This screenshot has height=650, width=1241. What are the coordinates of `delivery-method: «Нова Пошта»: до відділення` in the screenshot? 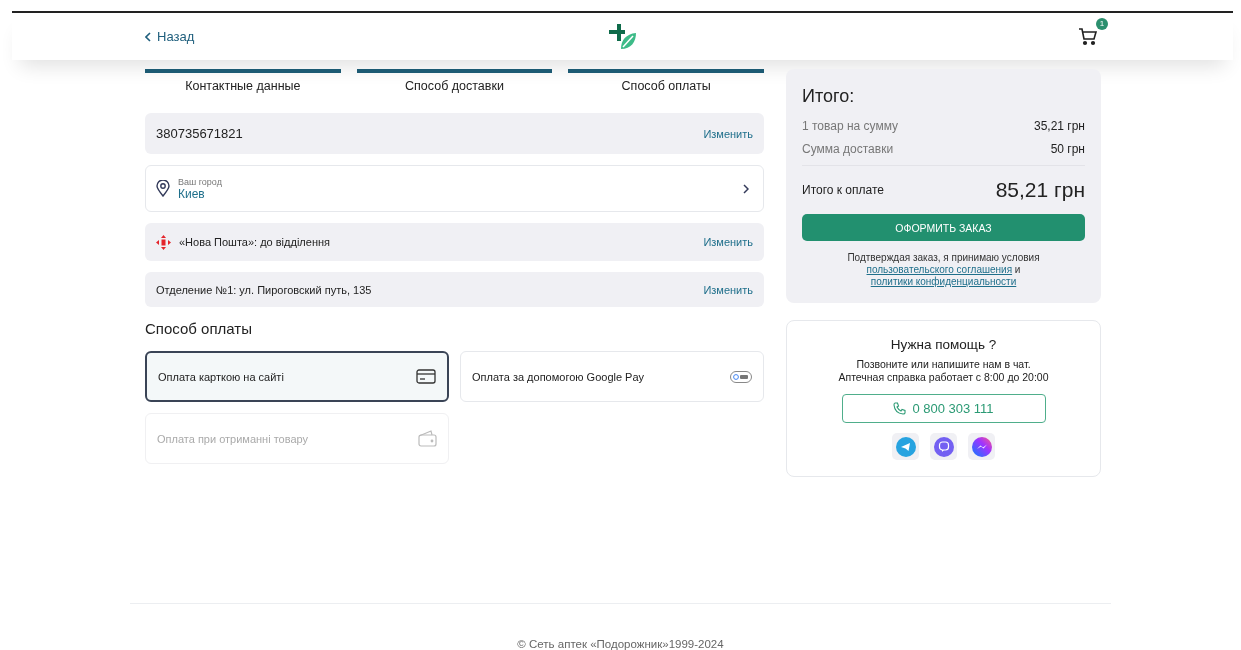 It's located at (254, 242).